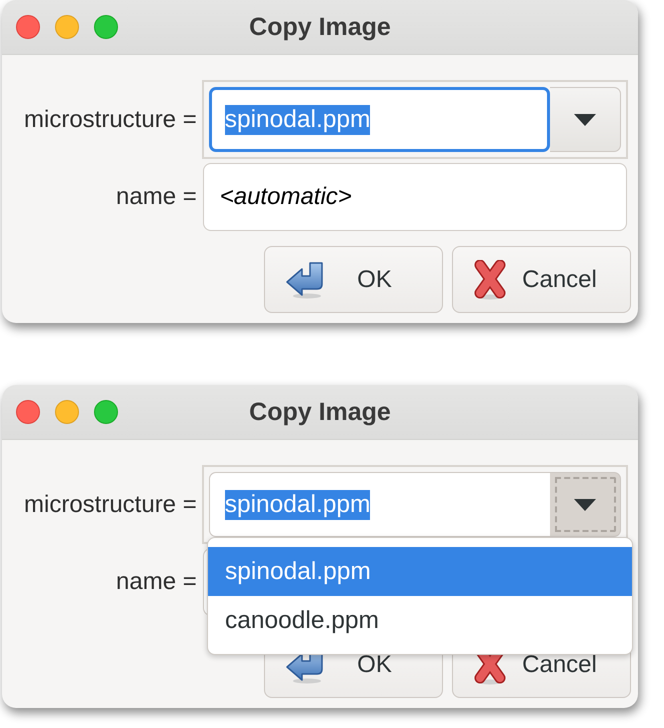  I want to click on return-arrow-icon, so click(305, 279).